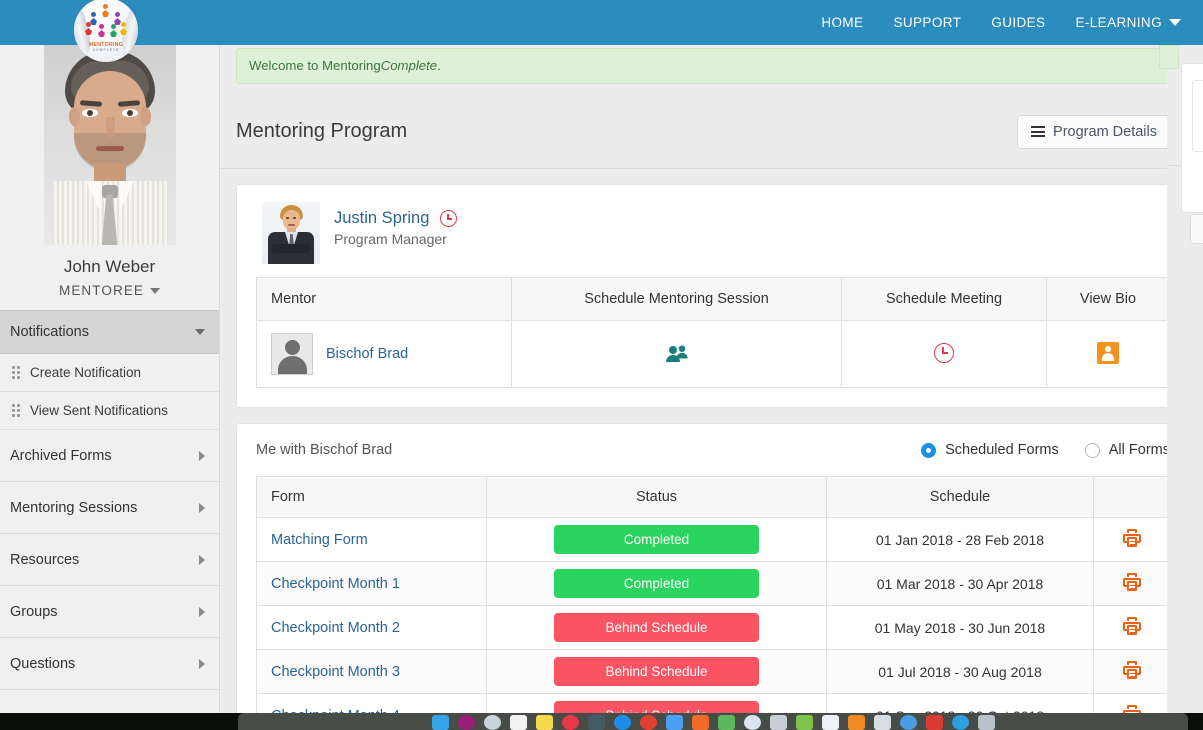  I want to click on form-name-cell: Checkpoint Month 2, so click(371, 627).